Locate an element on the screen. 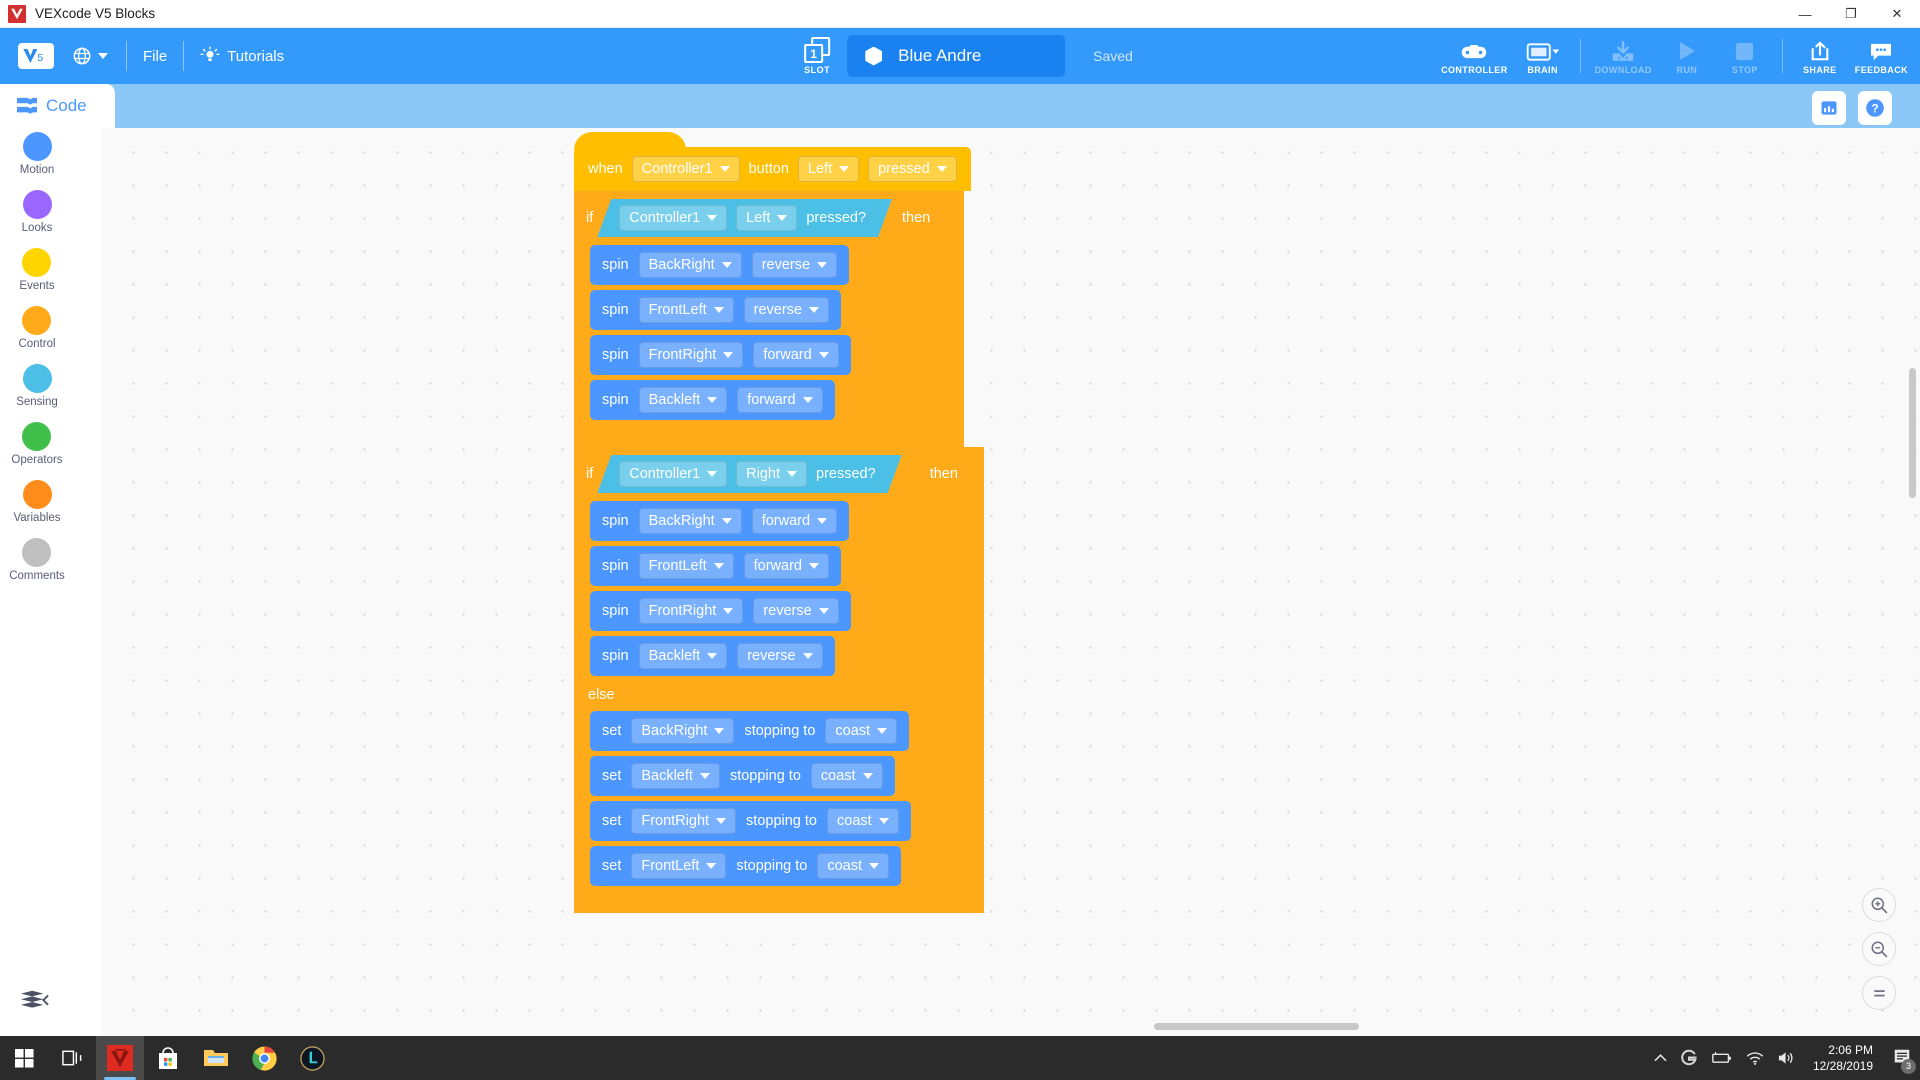  spin-block: spin FrontRight reverse is located at coordinates (720, 611).